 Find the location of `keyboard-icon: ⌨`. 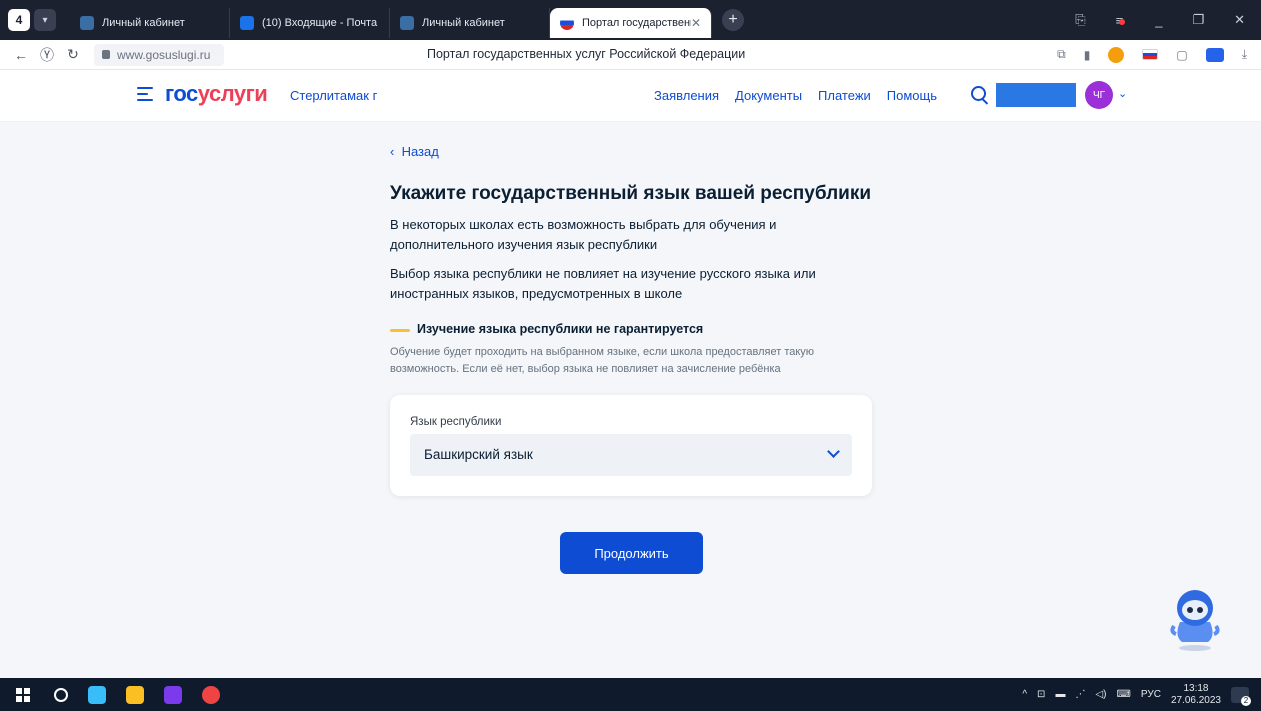

keyboard-icon: ⌨ is located at coordinates (1123, 694).